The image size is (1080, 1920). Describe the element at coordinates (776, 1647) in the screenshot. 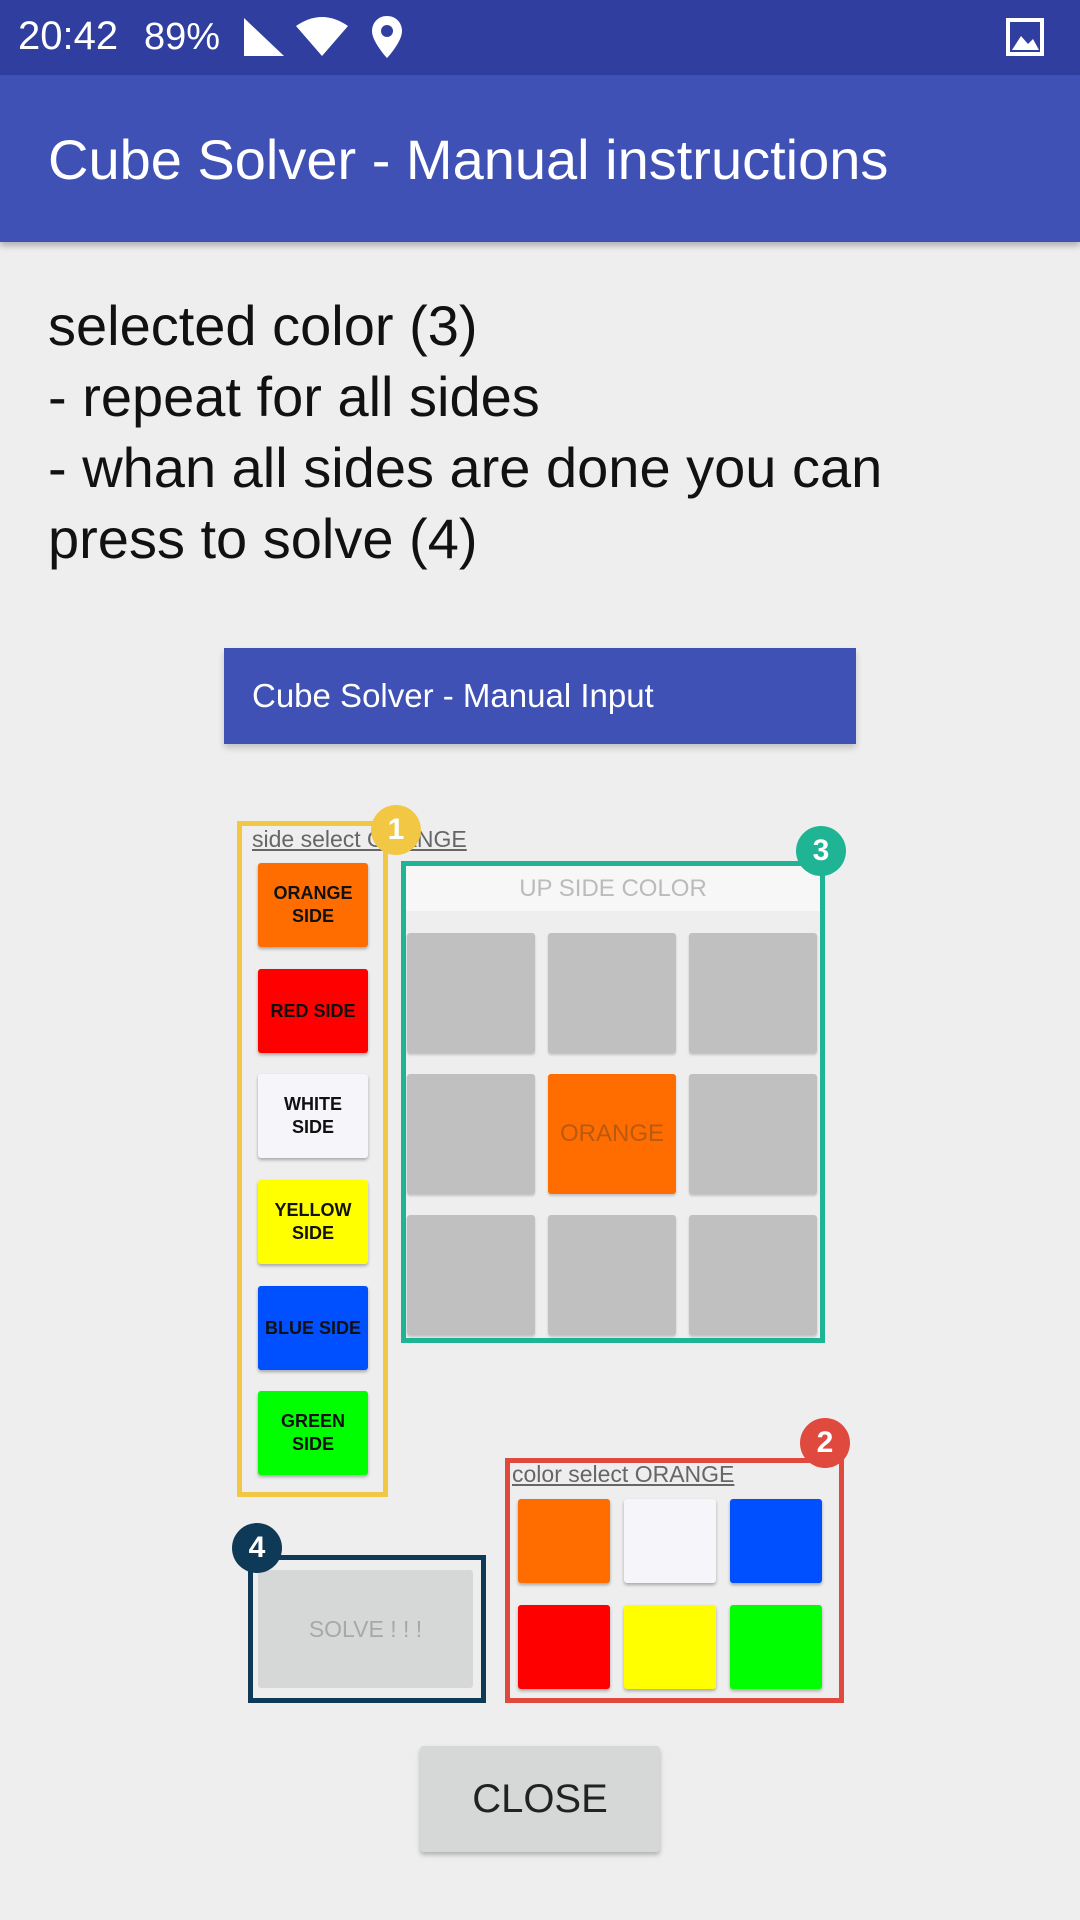

I see `color-swatch-green` at that location.